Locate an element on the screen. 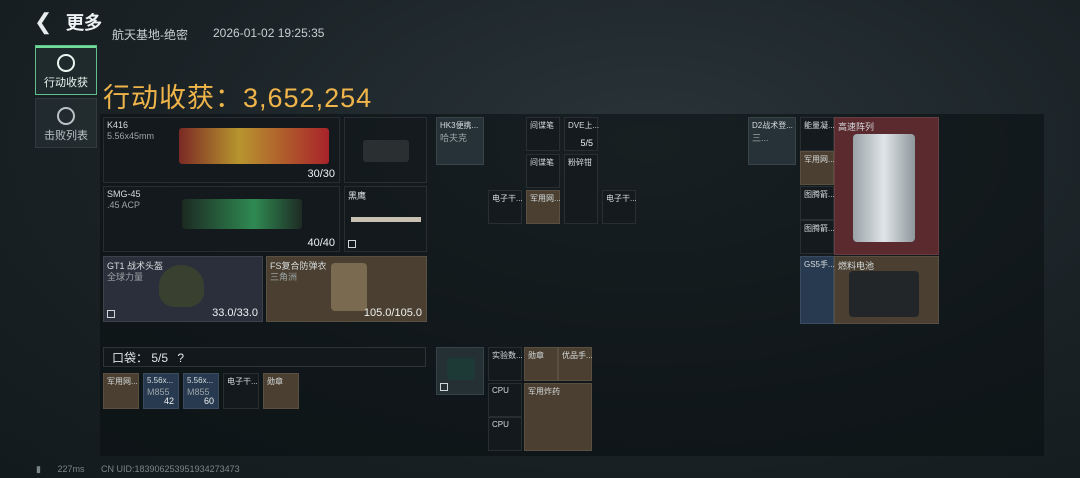  page-title: 更多 is located at coordinates (84, 23).